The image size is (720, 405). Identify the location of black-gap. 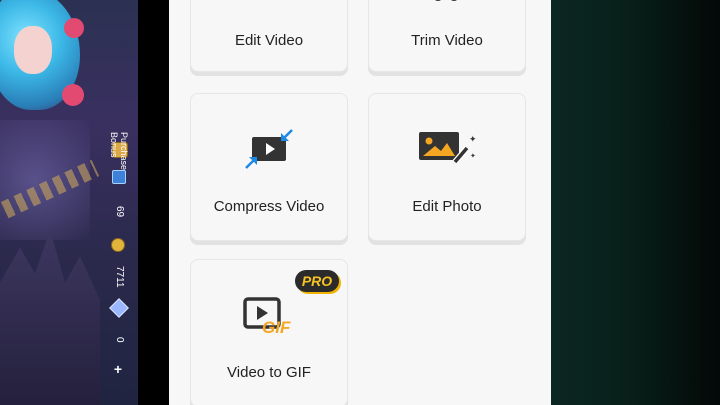
(153, 202).